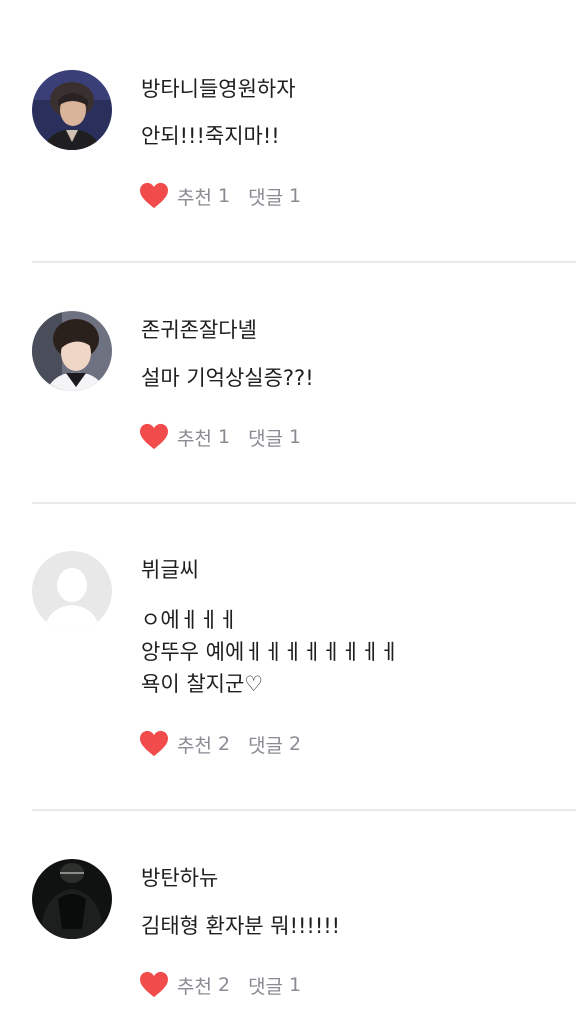  Describe the element at coordinates (189, 620) in the screenshot. I see `comment-text-line: ㅇ에ㅔㅔㅔ` at that location.